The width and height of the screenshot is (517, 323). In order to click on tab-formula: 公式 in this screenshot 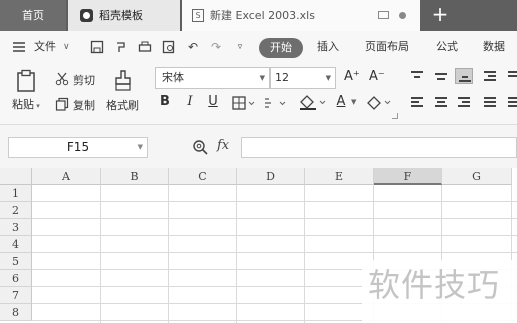, I will do `click(447, 47)`.